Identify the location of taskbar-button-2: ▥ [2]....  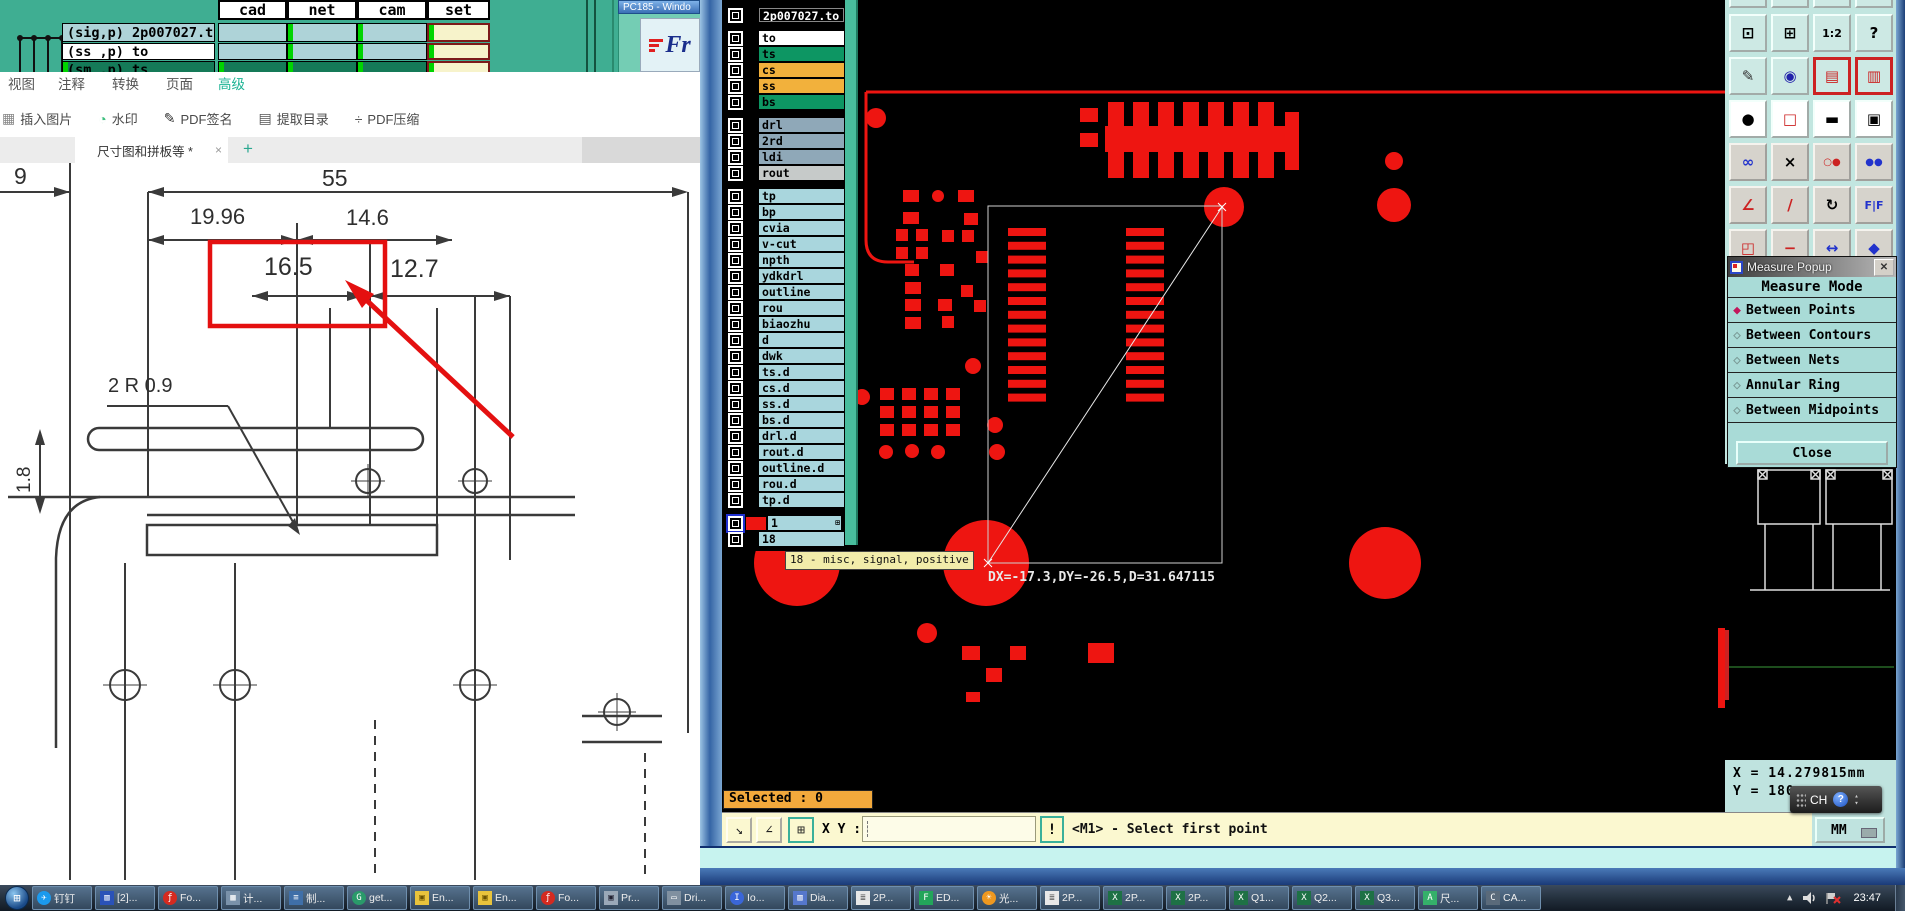
(125, 898).